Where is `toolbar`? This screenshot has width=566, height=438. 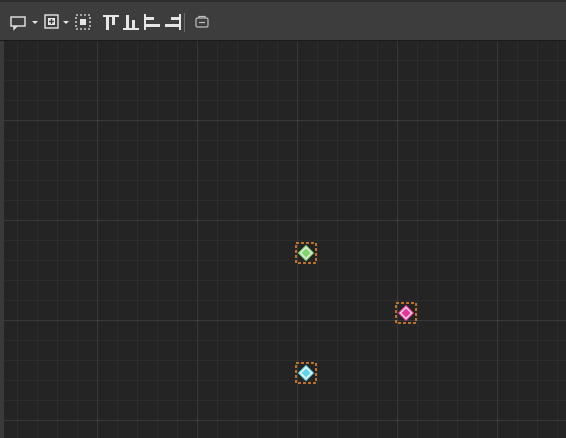
toolbar is located at coordinates (283, 20).